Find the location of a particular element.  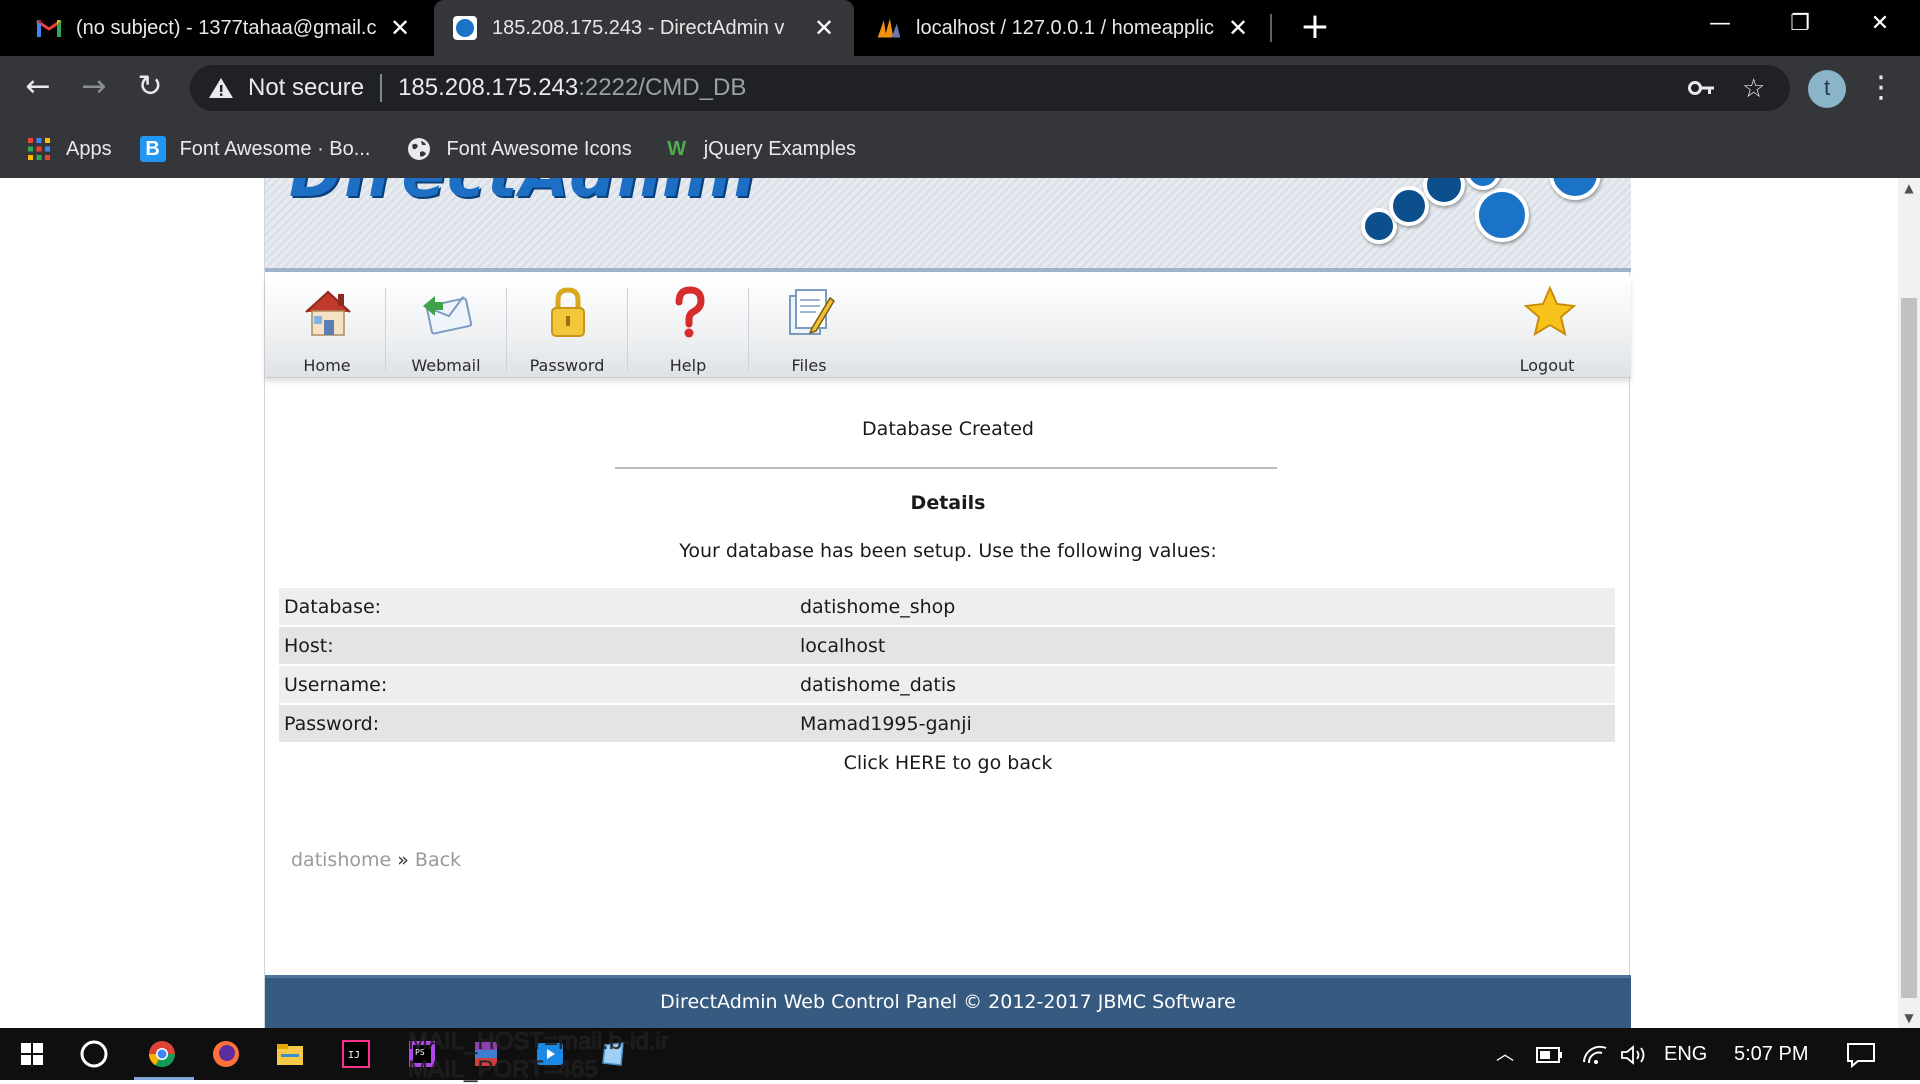

question-icon is located at coordinates (690, 312).